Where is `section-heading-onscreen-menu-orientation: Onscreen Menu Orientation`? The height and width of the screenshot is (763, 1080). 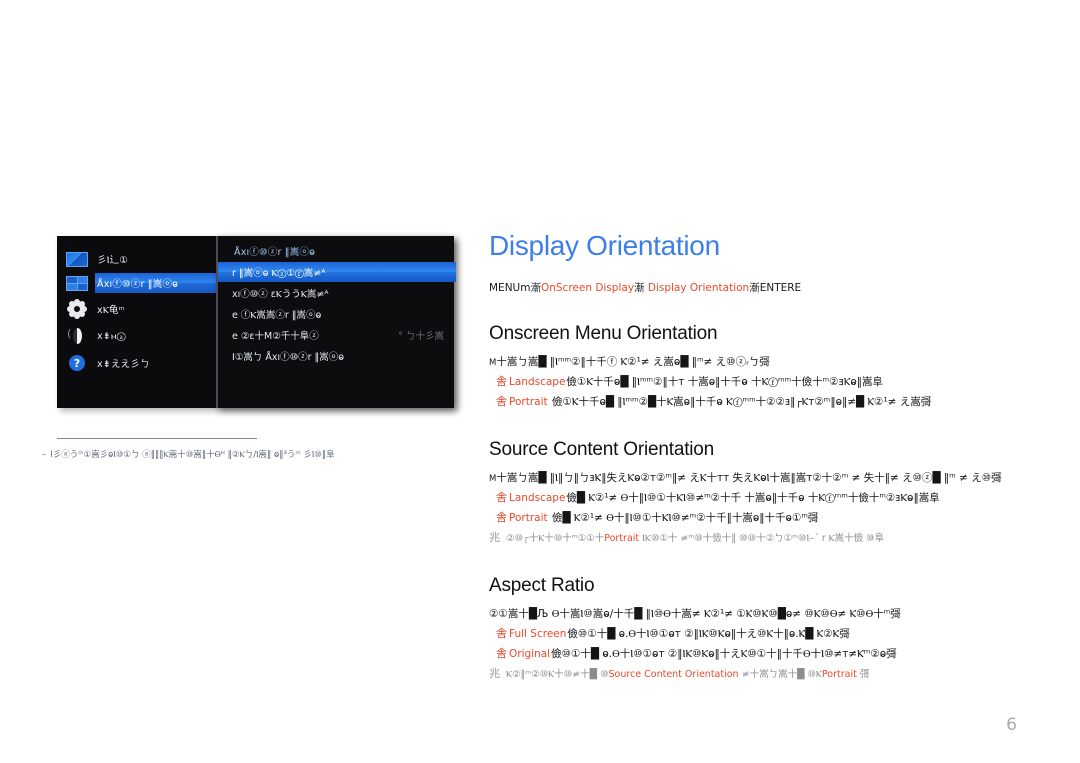 section-heading-onscreen-menu-orientation: Onscreen Menu Orientation is located at coordinates (603, 333).